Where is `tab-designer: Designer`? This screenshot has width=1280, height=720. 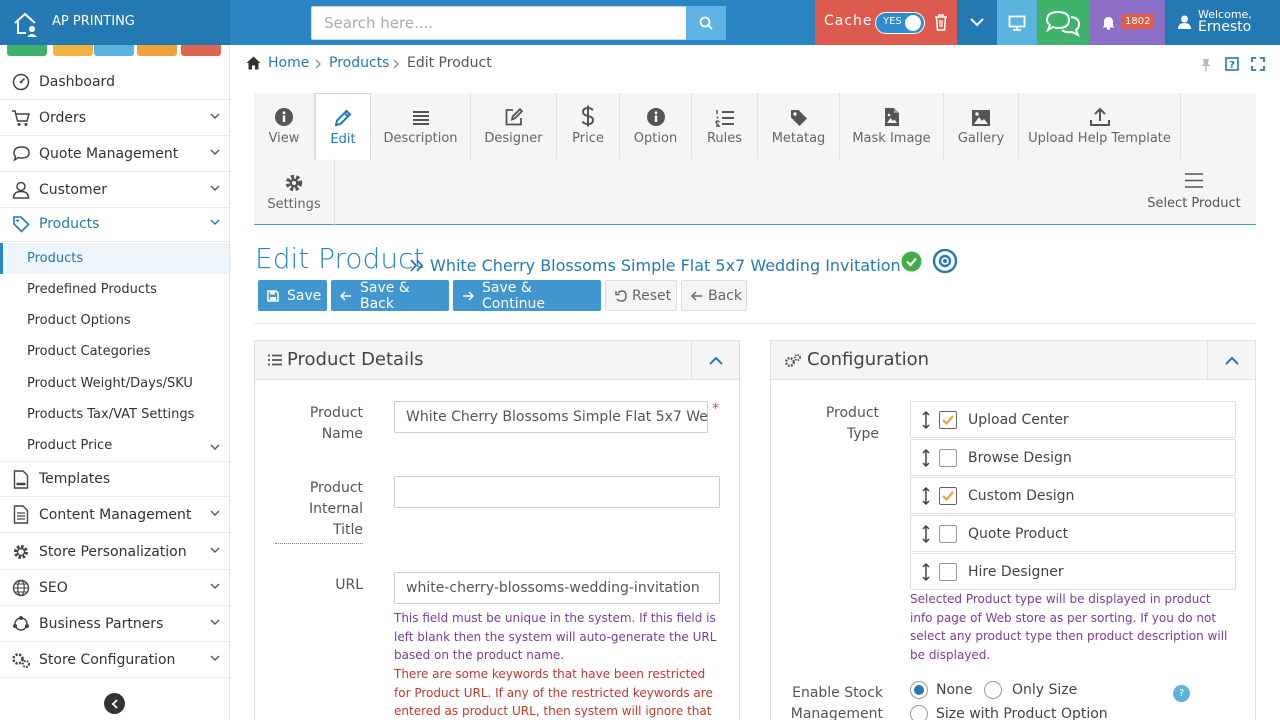
tab-designer: Designer is located at coordinates (514, 126).